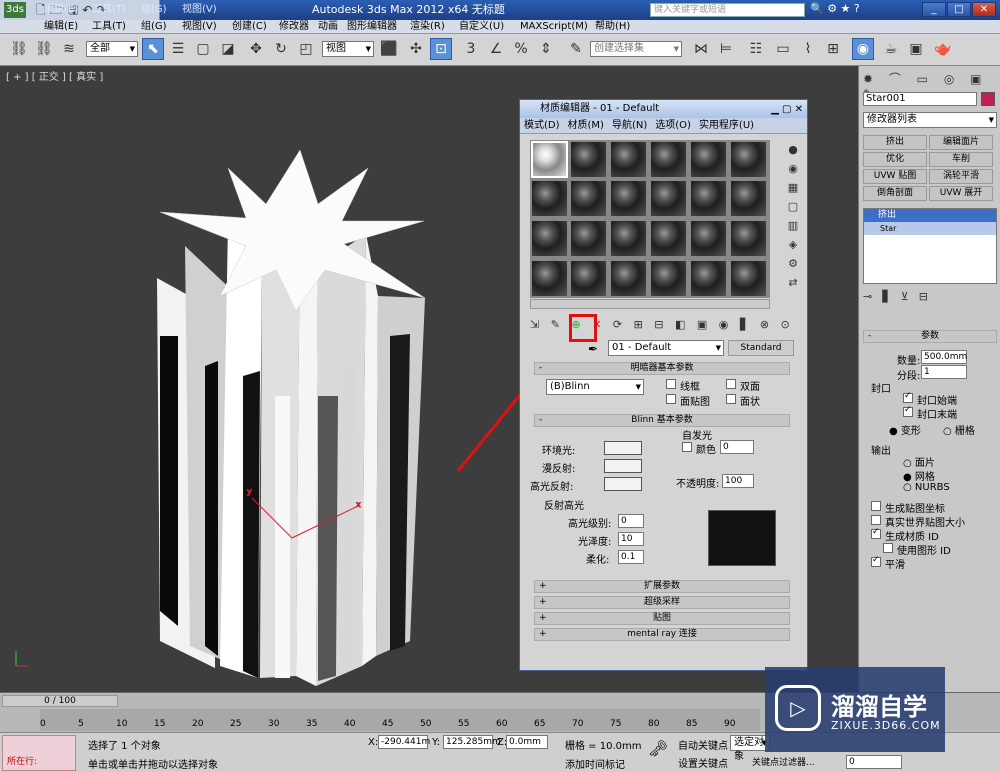 Image resolution: width=1000 pixels, height=772 pixels. What do you see at coordinates (895, 142) in the screenshot?
I see `extrude-button: 挤出` at bounding box center [895, 142].